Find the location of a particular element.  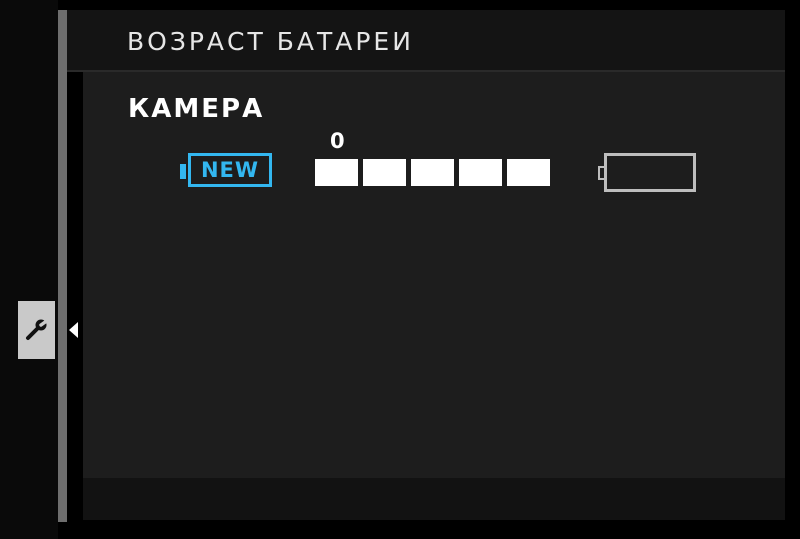

battery-body: NEW is located at coordinates (230, 170).